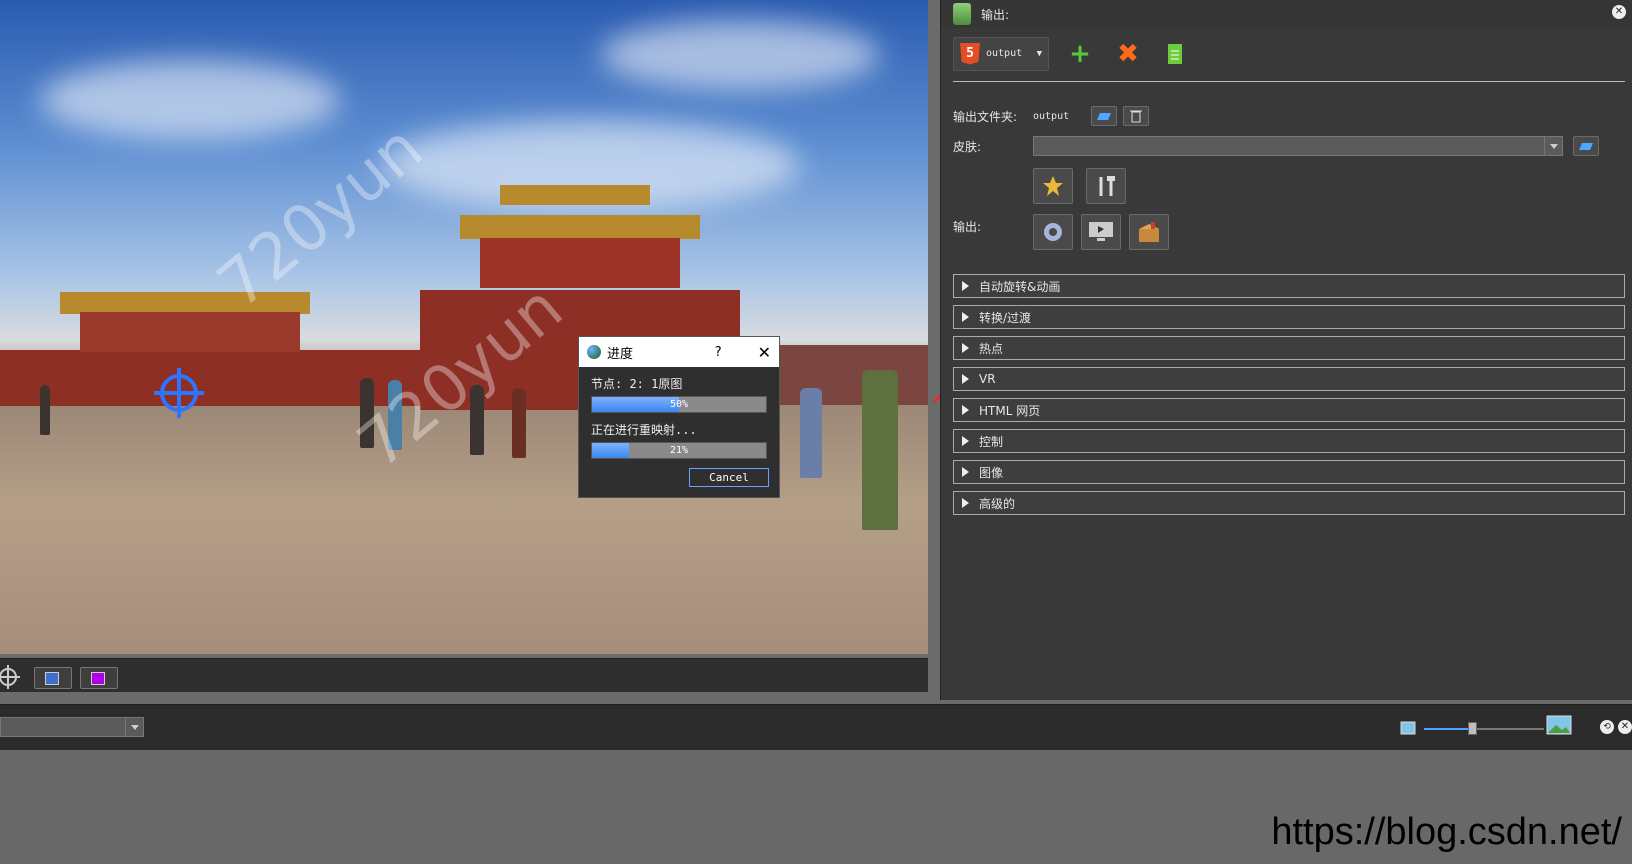  Describe the element at coordinates (1448, 729) in the screenshot. I see `zoom-slider-fill` at that location.